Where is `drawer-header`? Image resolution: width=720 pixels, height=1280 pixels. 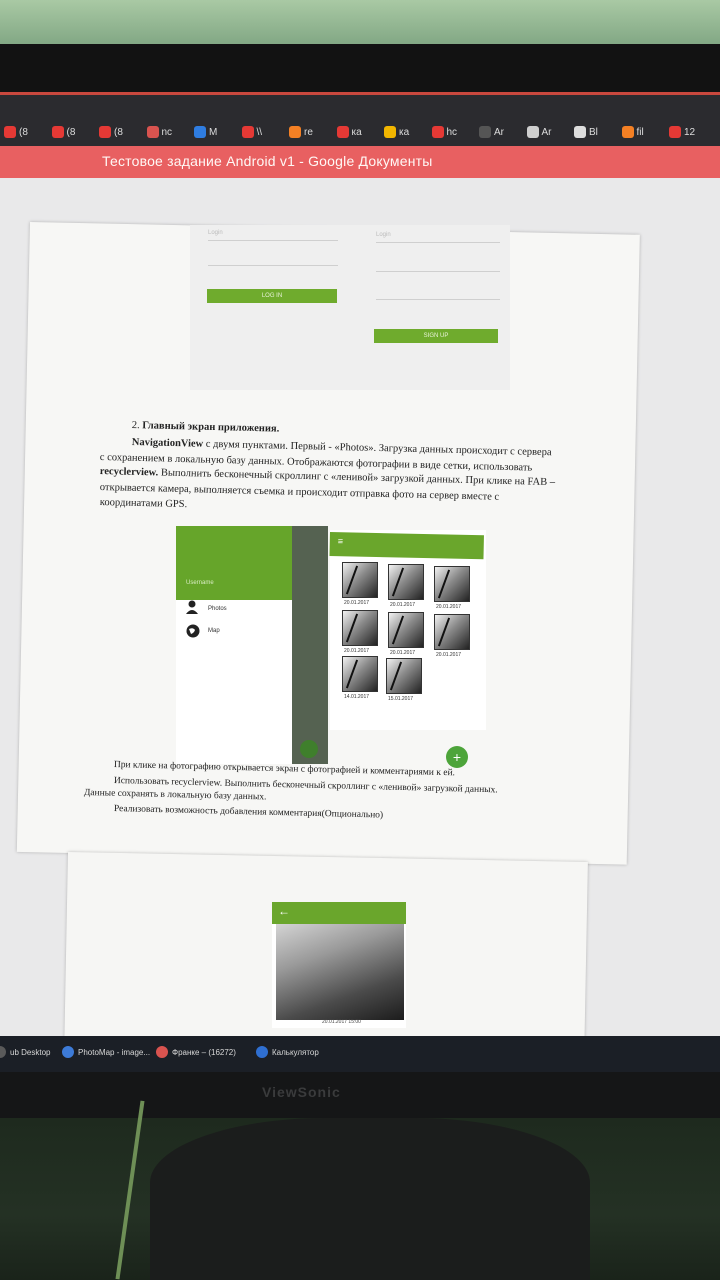 drawer-header is located at coordinates (234, 563).